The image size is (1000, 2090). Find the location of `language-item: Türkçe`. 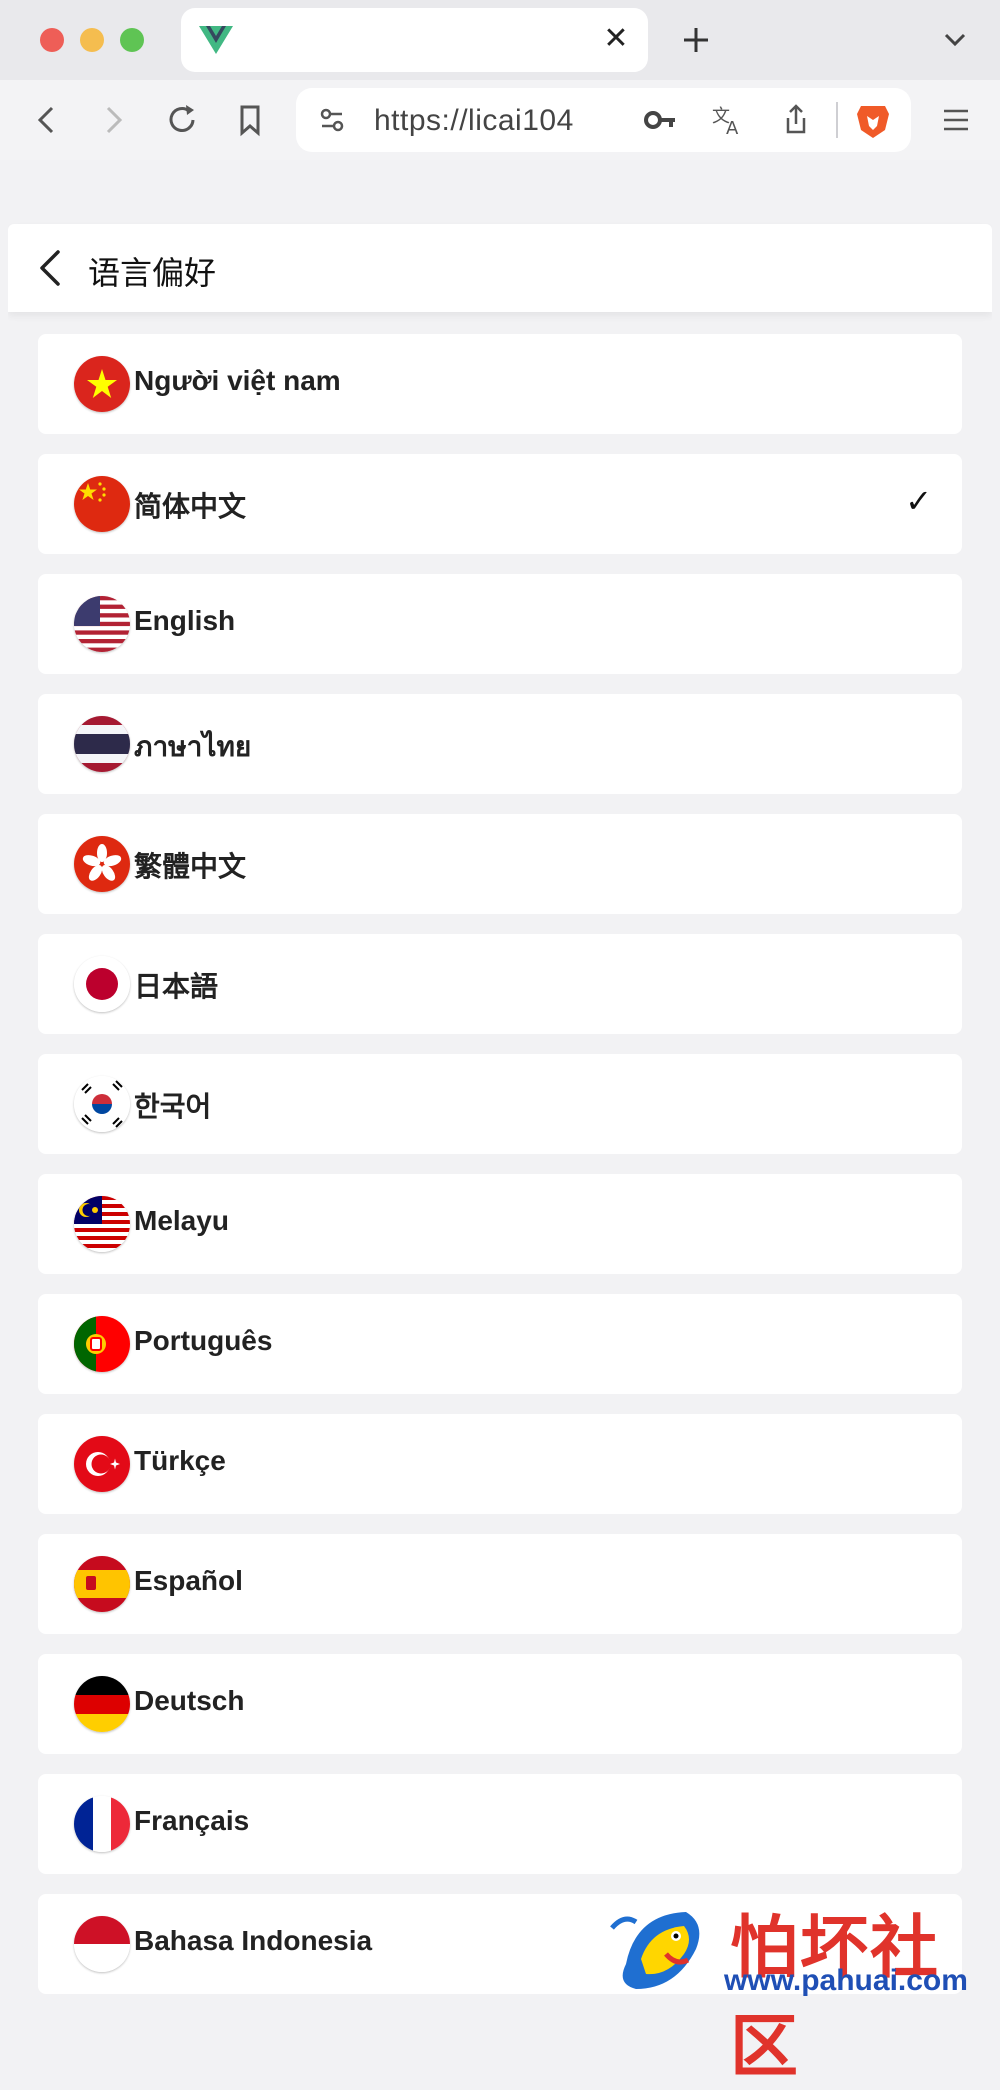

language-item: Türkçe is located at coordinates (500, 1464).